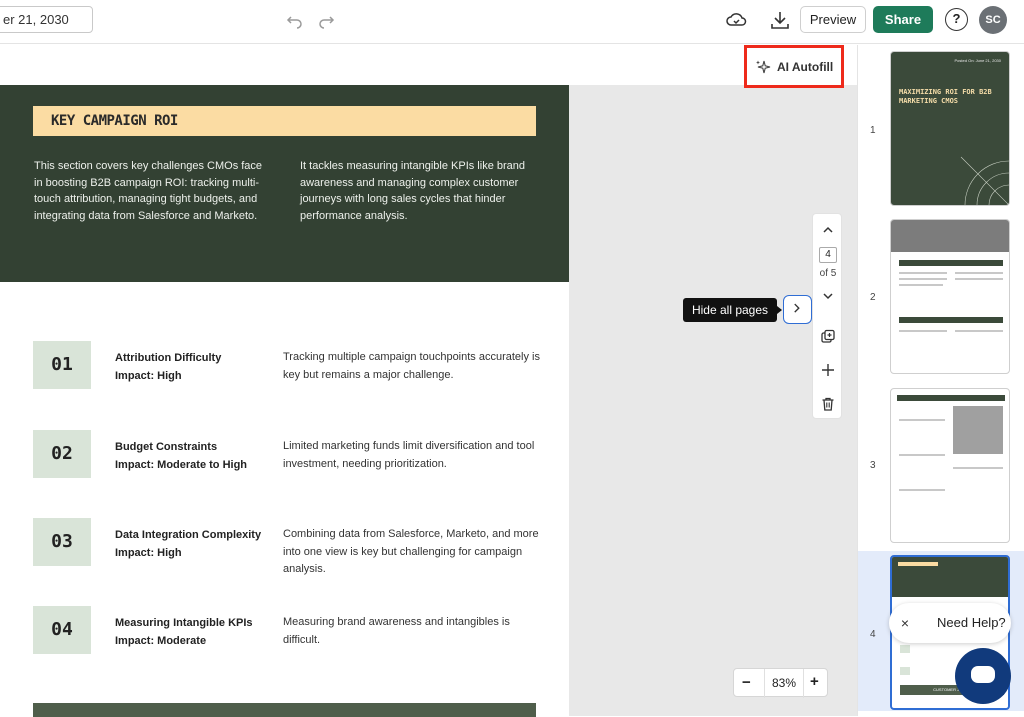 This screenshot has height=717, width=1024. What do you see at coordinates (828, 296) in the screenshot?
I see `chevron-down-icon` at bounding box center [828, 296].